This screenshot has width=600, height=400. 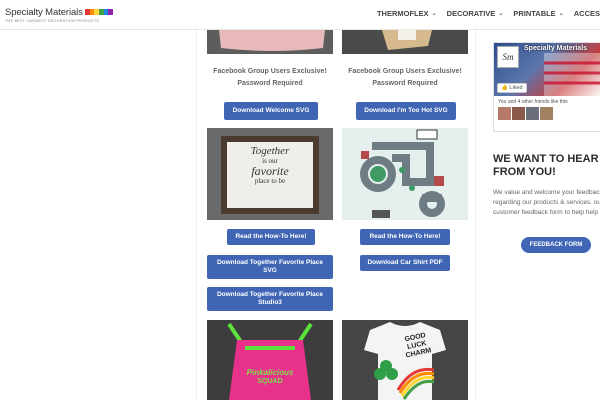 I want to click on feedback-heading-line: FROM YOU!, so click(x=524, y=172).